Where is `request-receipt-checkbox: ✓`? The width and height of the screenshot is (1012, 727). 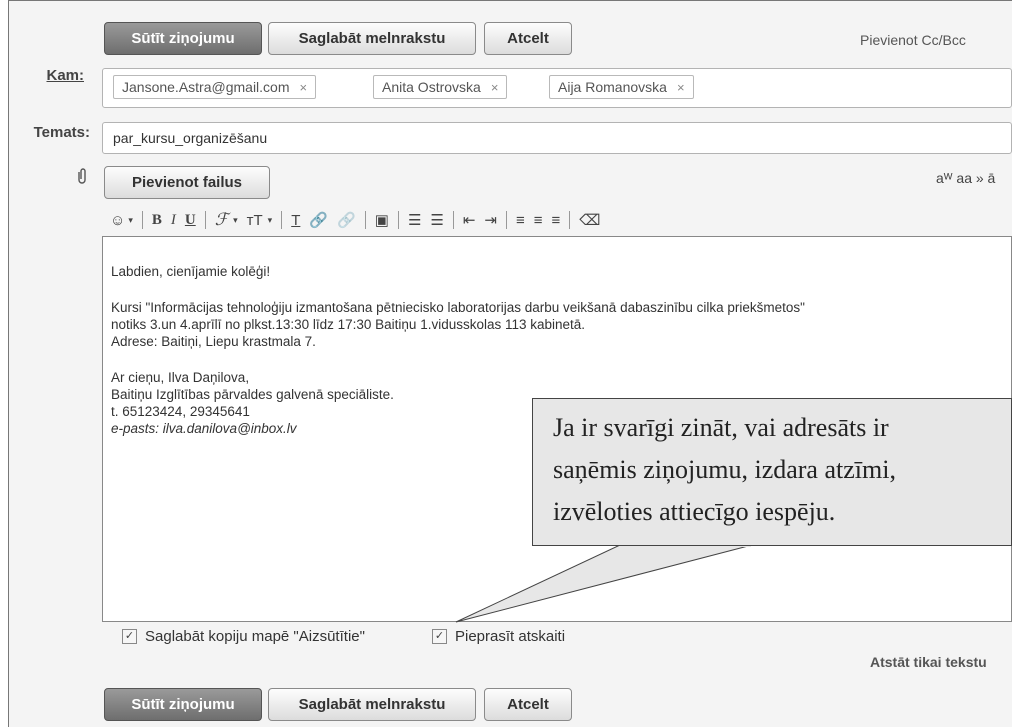
request-receipt-checkbox: ✓ is located at coordinates (439, 636).